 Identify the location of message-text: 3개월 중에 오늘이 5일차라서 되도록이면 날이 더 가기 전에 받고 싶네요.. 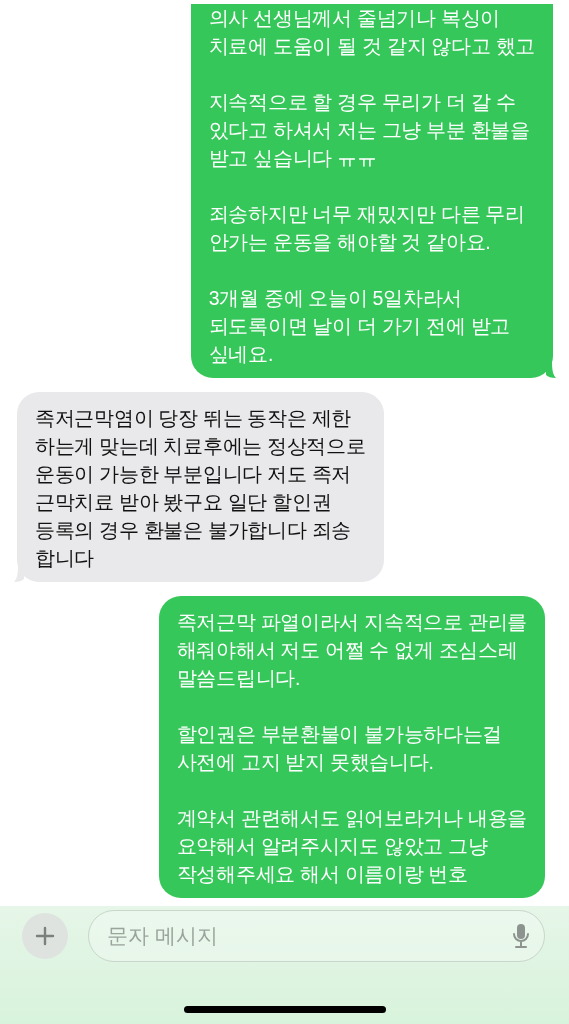
(360, 326).